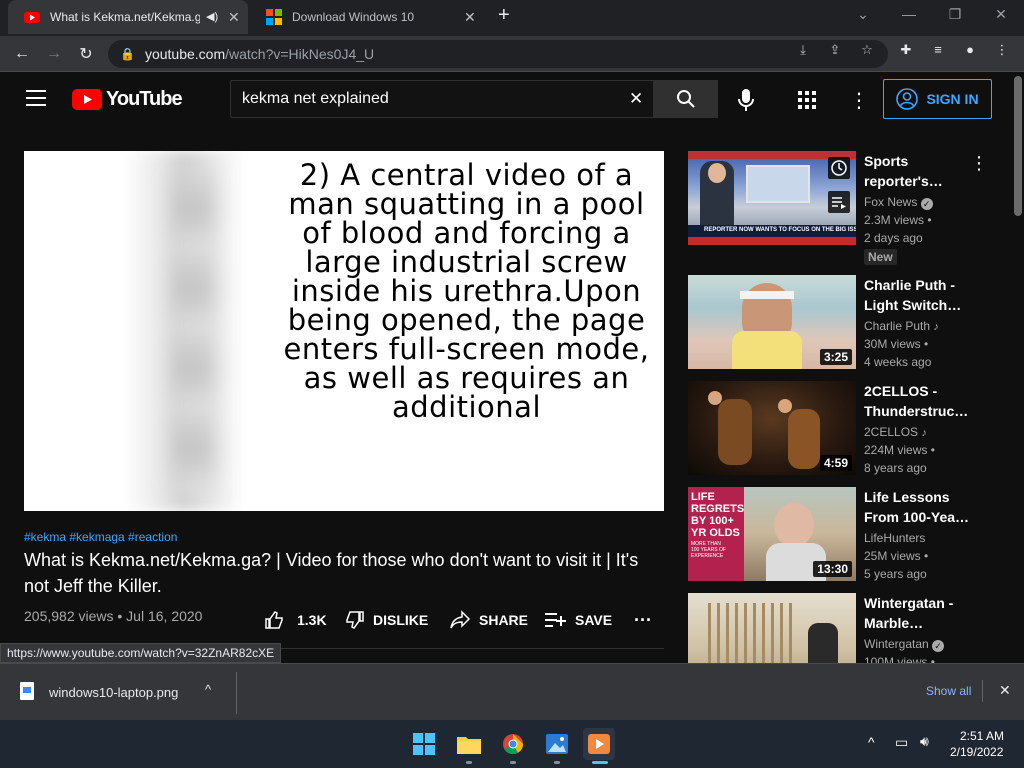  I want to click on channel-name: Fox News ✓, so click(898, 202).